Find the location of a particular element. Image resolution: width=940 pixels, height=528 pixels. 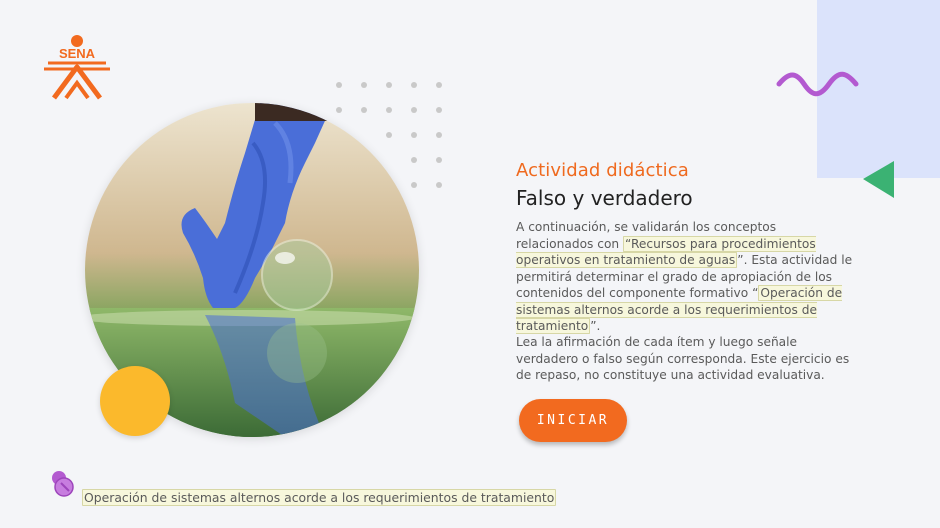

sena-logo: SENA is located at coordinates (77, 69).